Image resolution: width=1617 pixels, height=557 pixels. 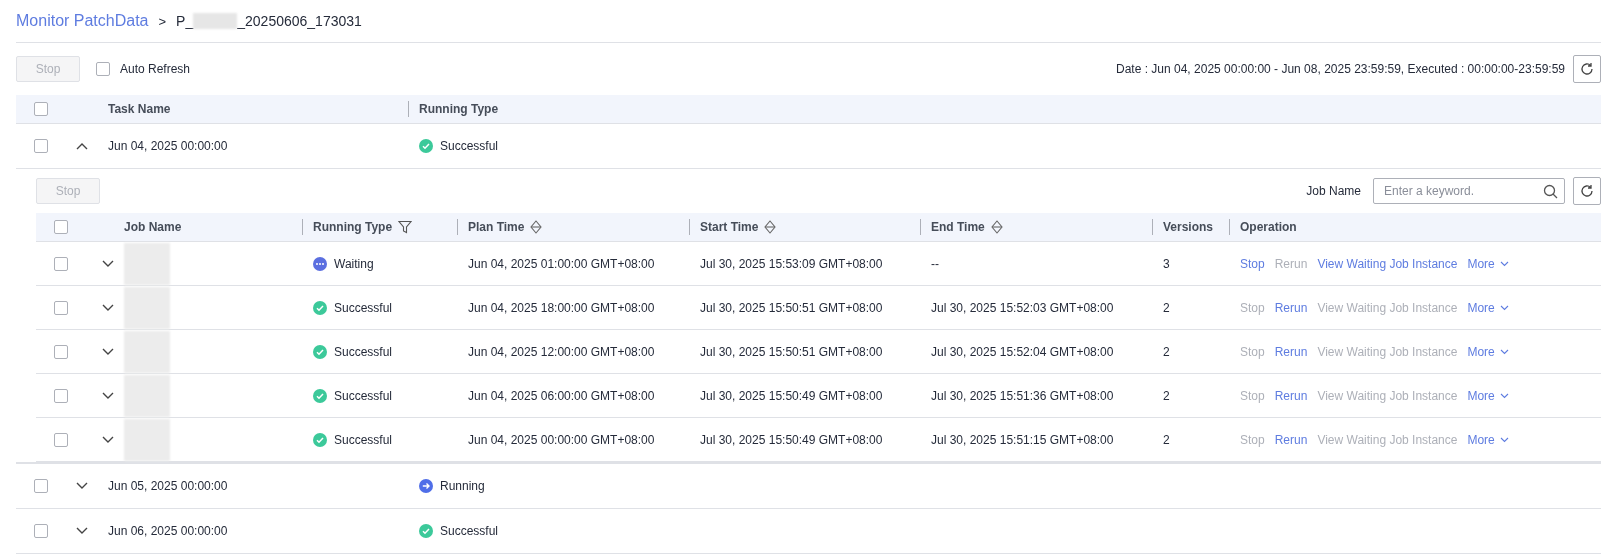 I want to click on plan-time-cell-text: Jun 04, 2025 06:00:00 GMT+08:00, so click(x=561, y=395).